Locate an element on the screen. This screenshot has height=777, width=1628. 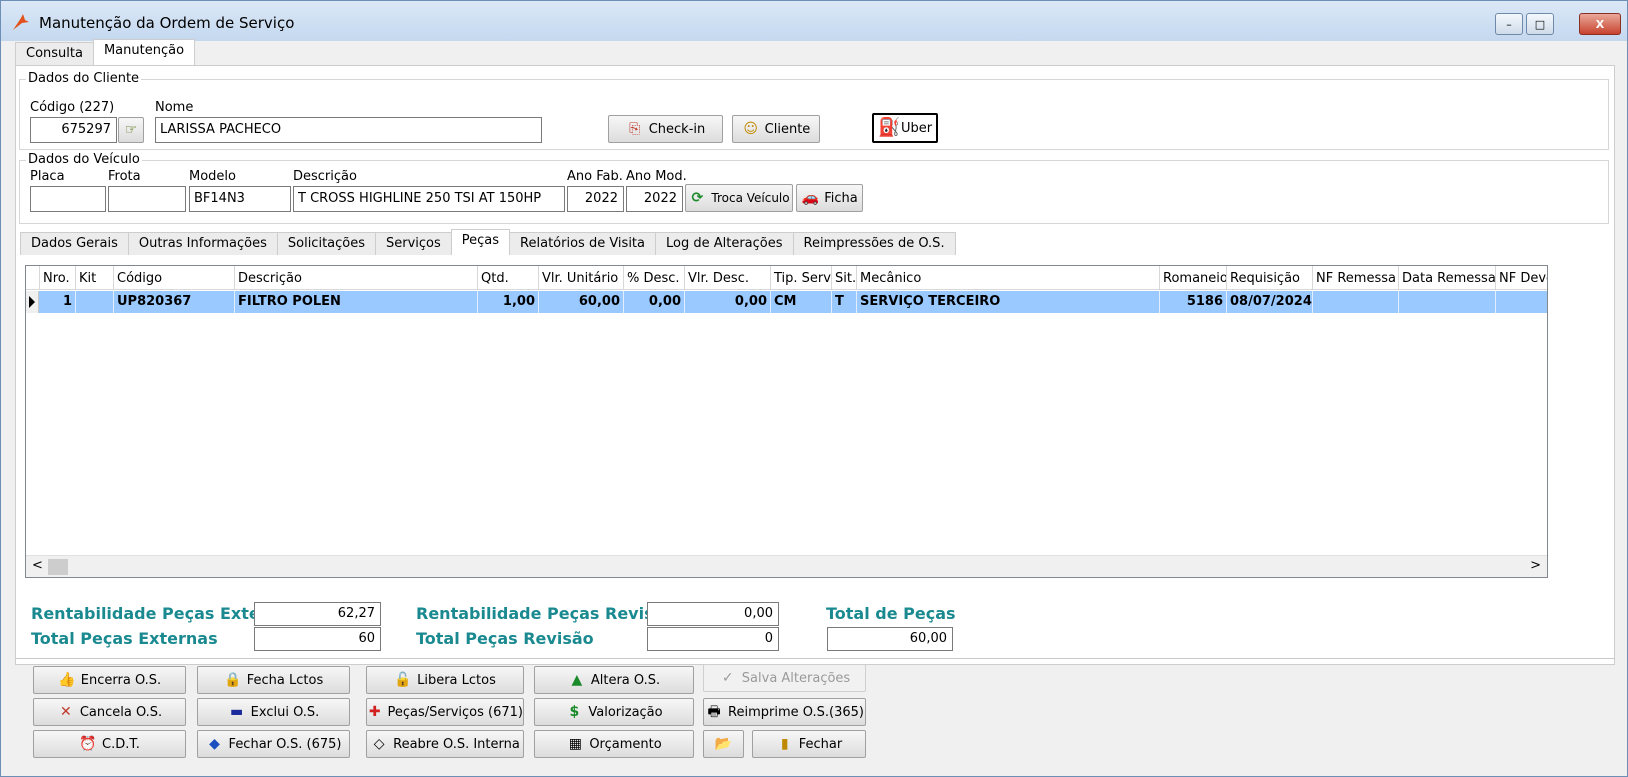
cell-nf-remessa is located at coordinates (1356, 302).